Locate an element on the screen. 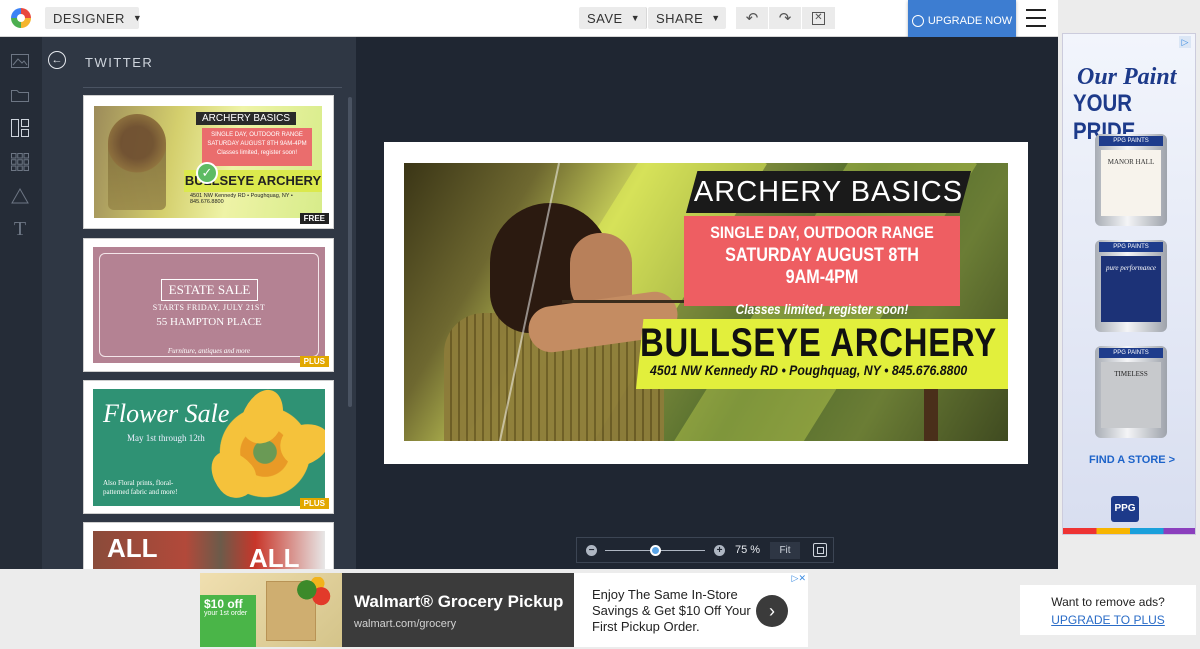 The image size is (1200, 649). thumb-line3: Classes limited, register soon! is located at coordinates (257, 153).